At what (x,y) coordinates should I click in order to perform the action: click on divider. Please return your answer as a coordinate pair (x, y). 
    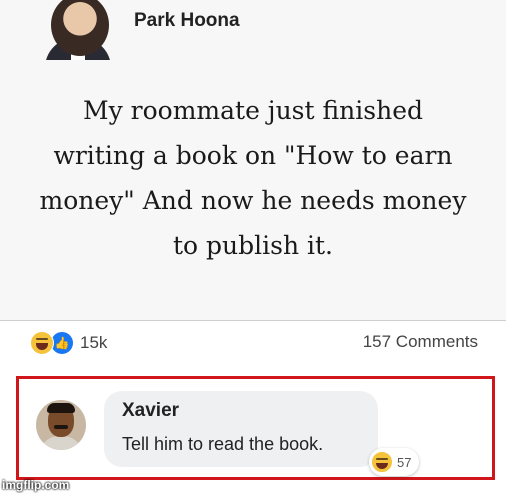
    Looking at the image, I should click on (253, 320).